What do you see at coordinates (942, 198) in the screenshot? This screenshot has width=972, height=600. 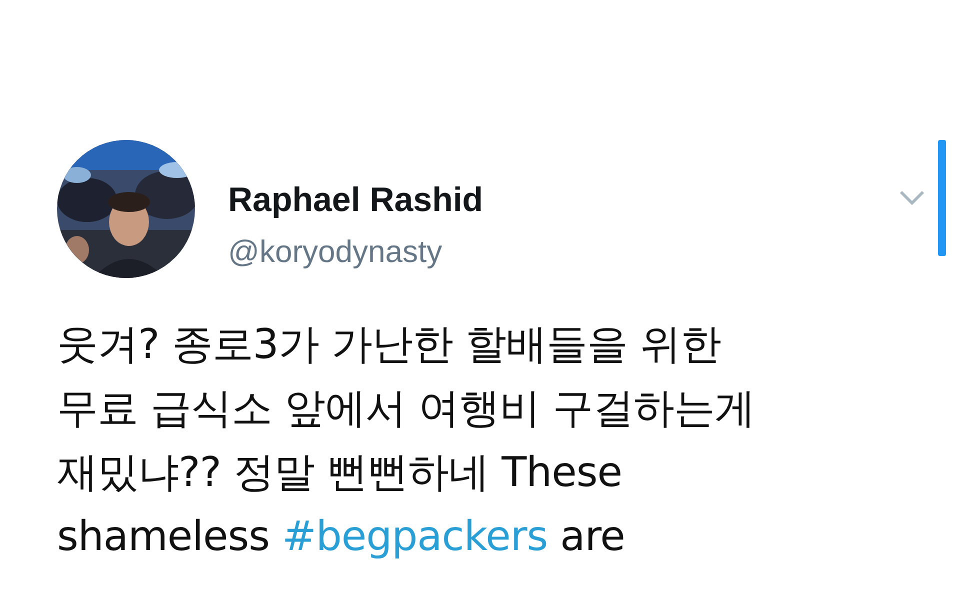 I see `scrollbar` at bounding box center [942, 198].